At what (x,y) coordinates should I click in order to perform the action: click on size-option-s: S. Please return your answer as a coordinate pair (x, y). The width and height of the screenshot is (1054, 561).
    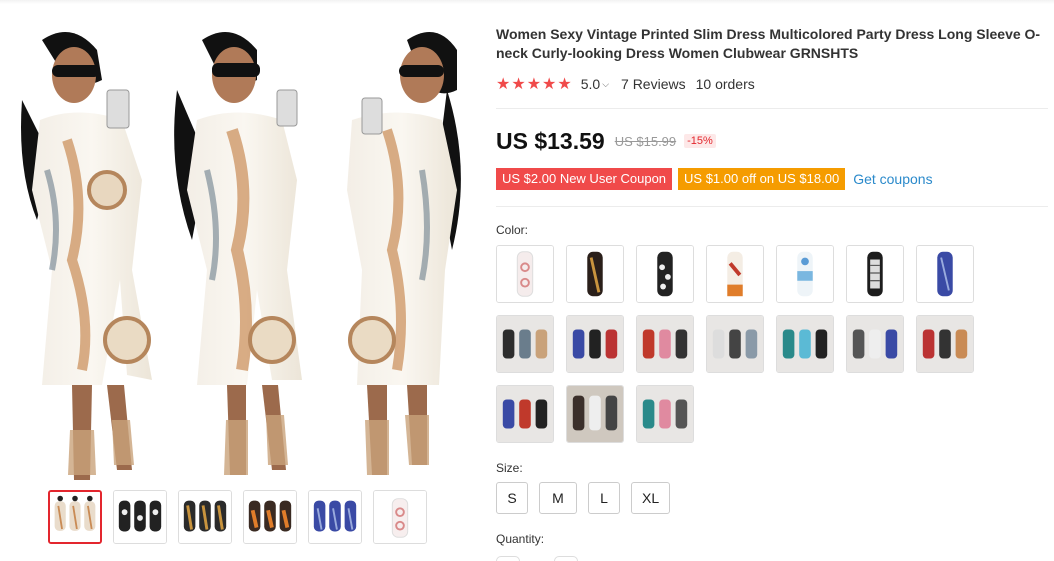
    Looking at the image, I should click on (512, 498).